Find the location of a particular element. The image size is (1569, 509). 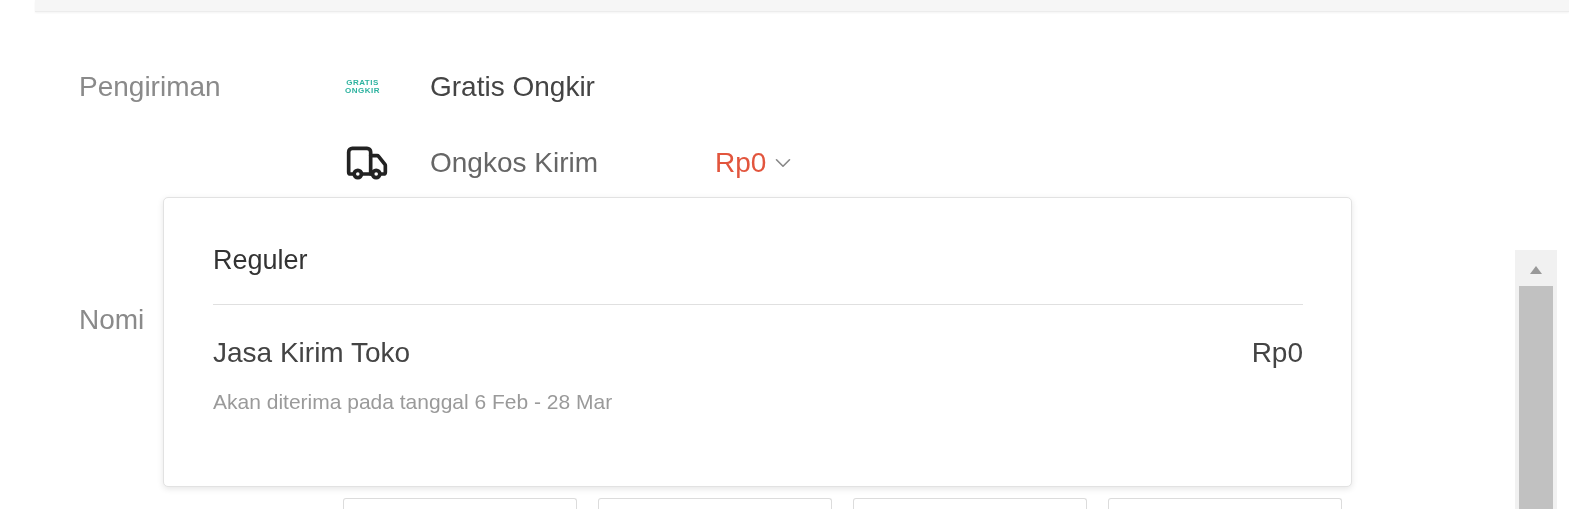

shipping-cost-value: Rp0 is located at coordinates (741, 163).